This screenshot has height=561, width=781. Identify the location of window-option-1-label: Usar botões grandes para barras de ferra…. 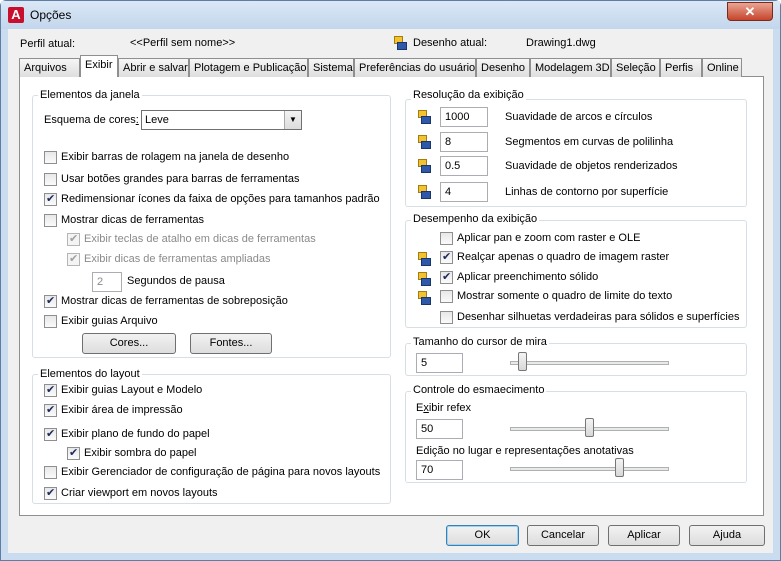
(180, 179).